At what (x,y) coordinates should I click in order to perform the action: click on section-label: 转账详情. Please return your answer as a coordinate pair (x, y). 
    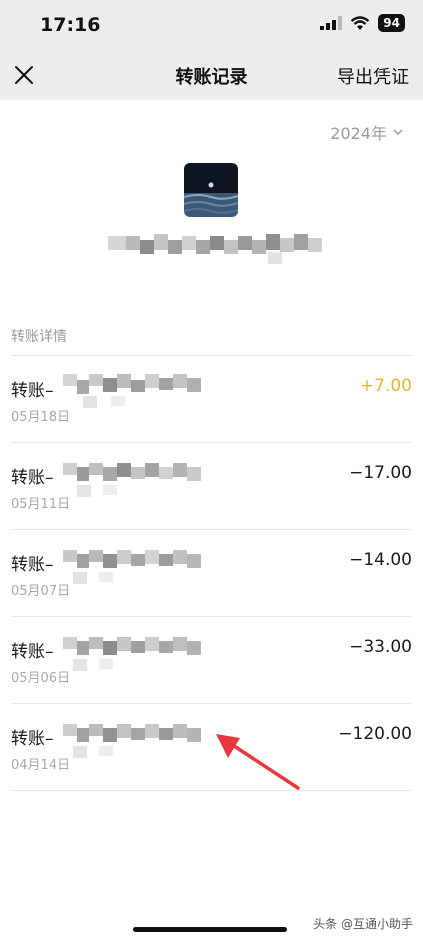
    Looking at the image, I should click on (39, 337).